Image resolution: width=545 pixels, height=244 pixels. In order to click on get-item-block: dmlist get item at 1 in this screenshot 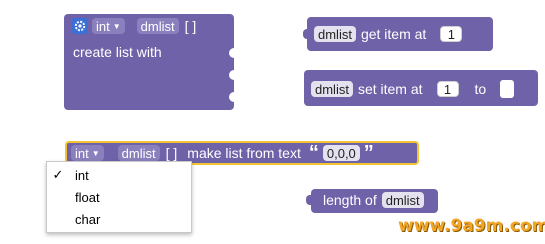, I will do `click(398, 34)`.